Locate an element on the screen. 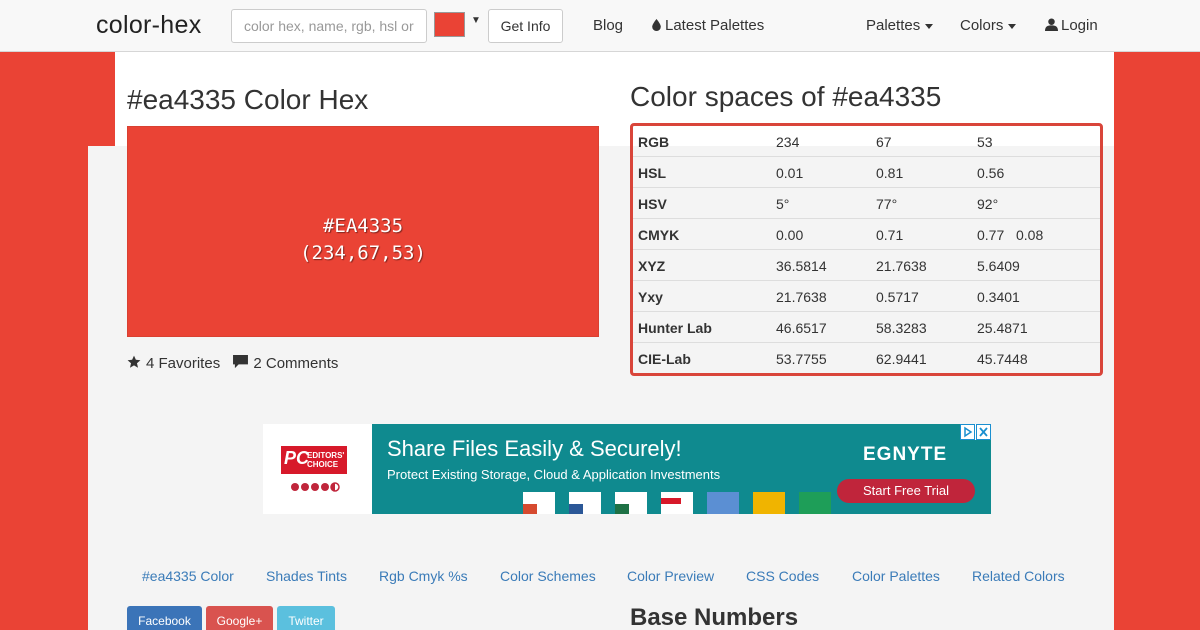  row-value: 5.6409 is located at coordinates (998, 266).